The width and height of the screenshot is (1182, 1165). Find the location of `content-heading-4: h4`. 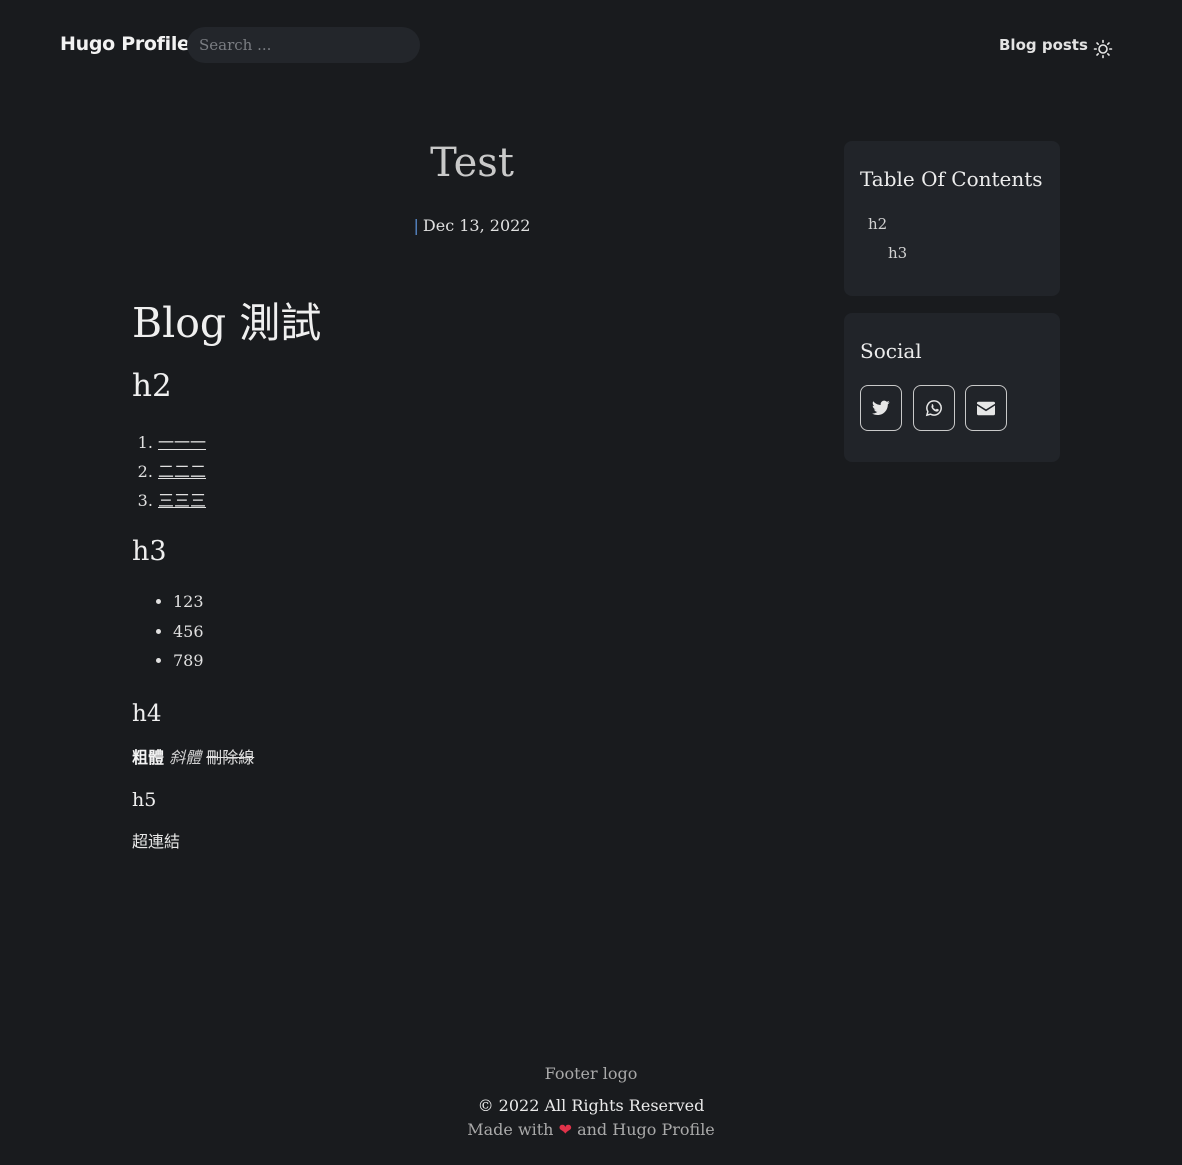

content-heading-4: h4 is located at coordinates (147, 713).